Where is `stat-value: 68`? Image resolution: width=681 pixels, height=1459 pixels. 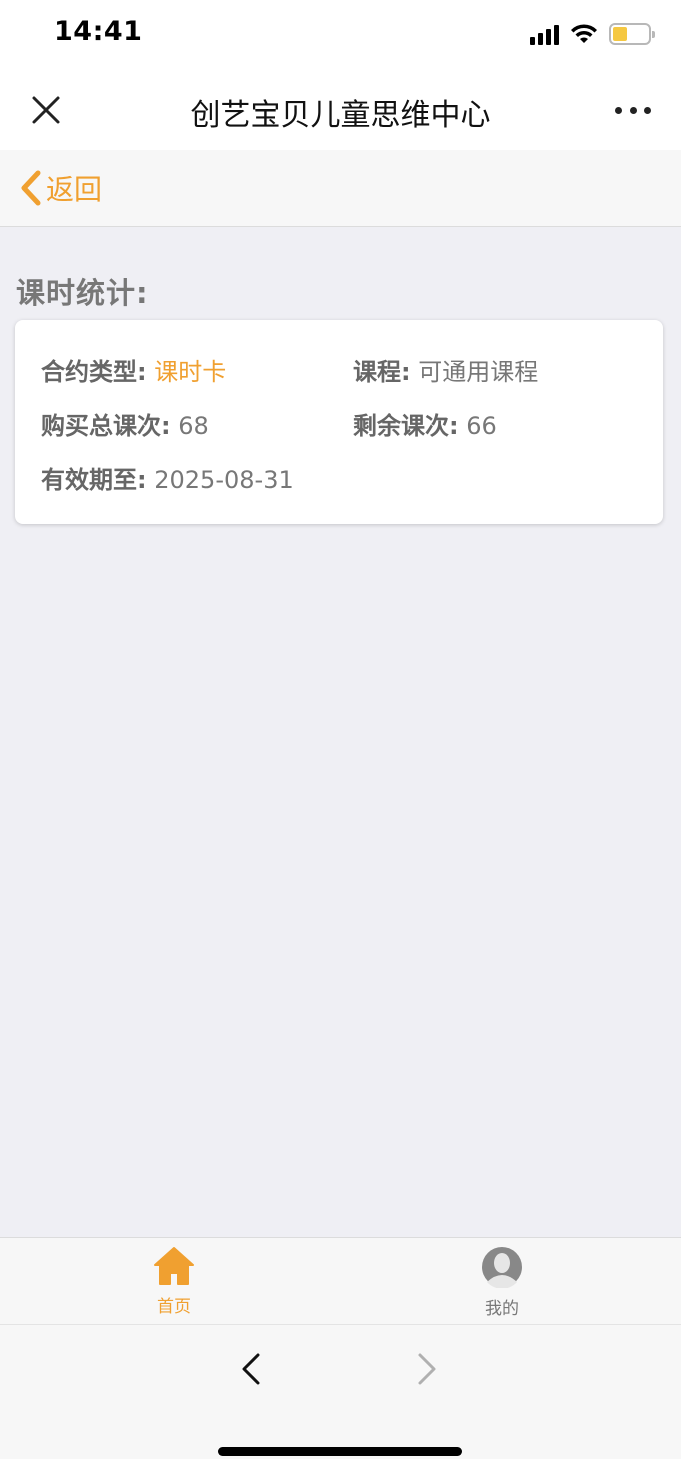
stat-value: 68 is located at coordinates (193, 426).